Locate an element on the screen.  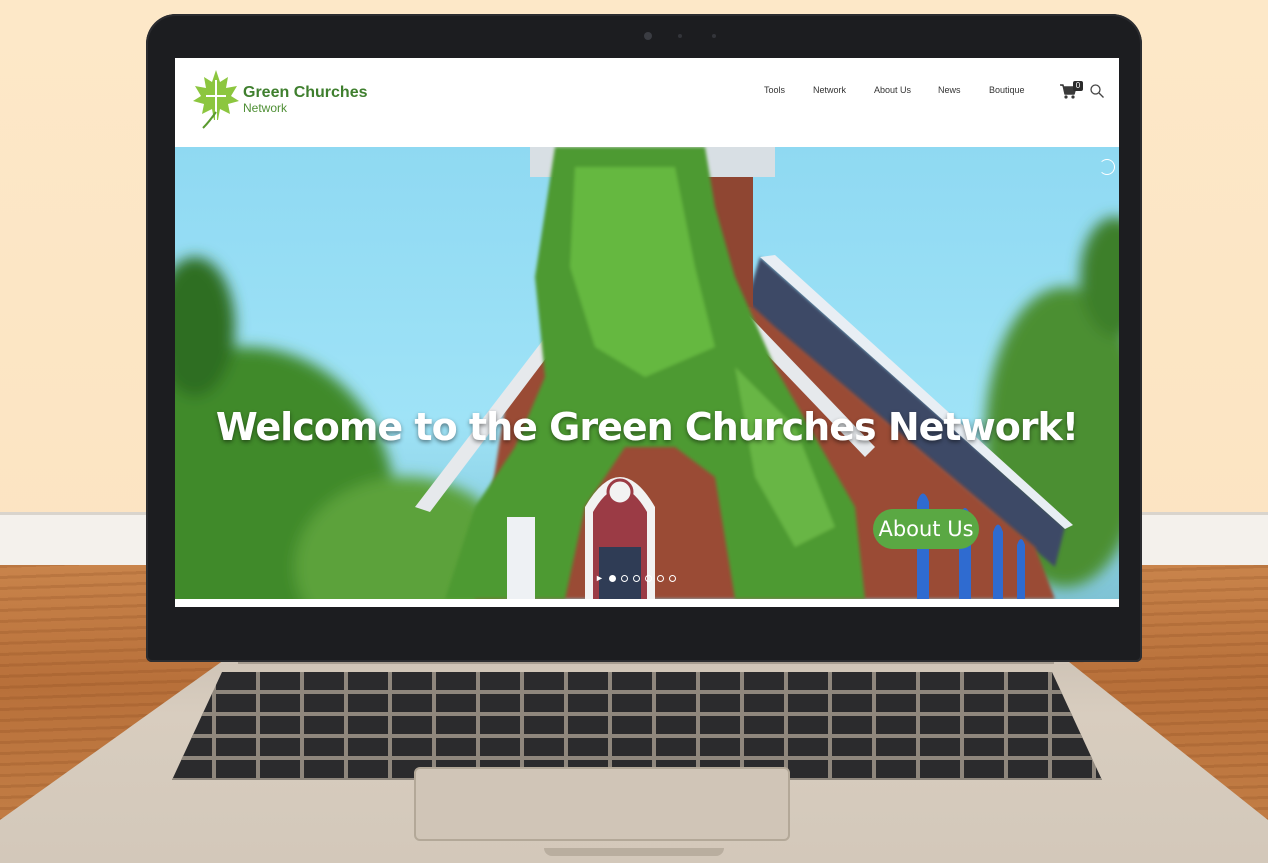
logo-subtitle: Network is located at coordinates (265, 107).